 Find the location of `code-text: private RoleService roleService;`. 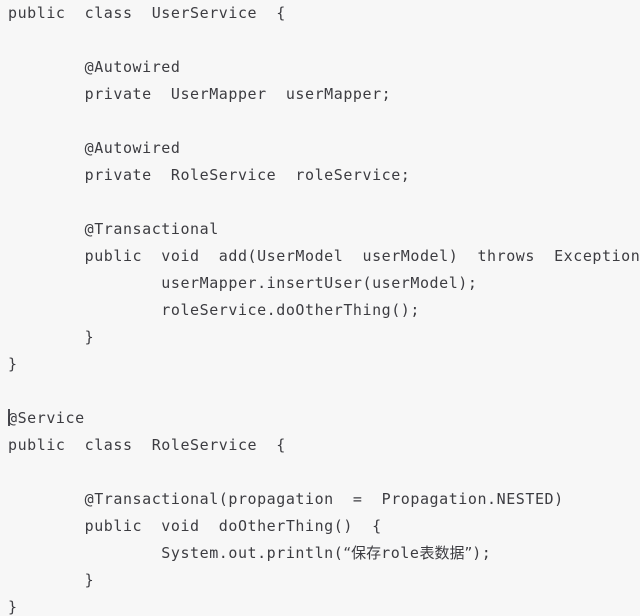

code-text: private RoleService roleService; is located at coordinates (209, 175).